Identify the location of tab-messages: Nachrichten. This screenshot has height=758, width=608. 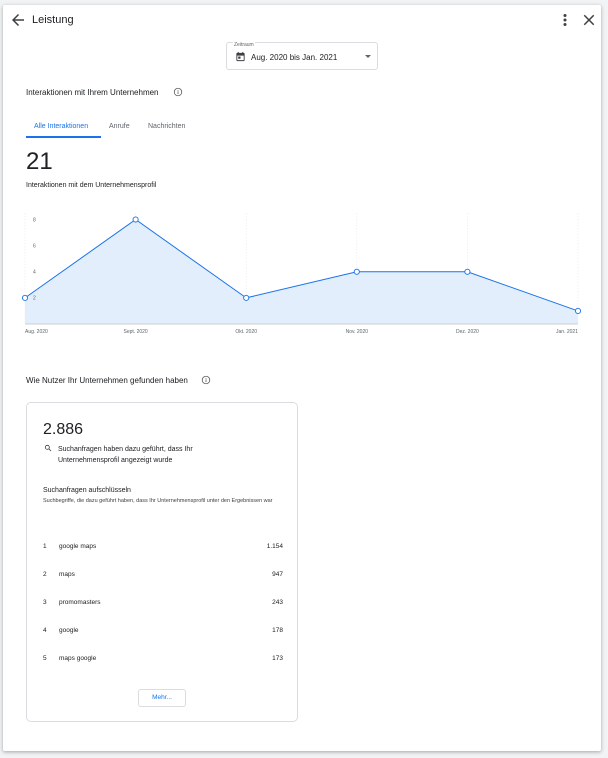
(166, 126).